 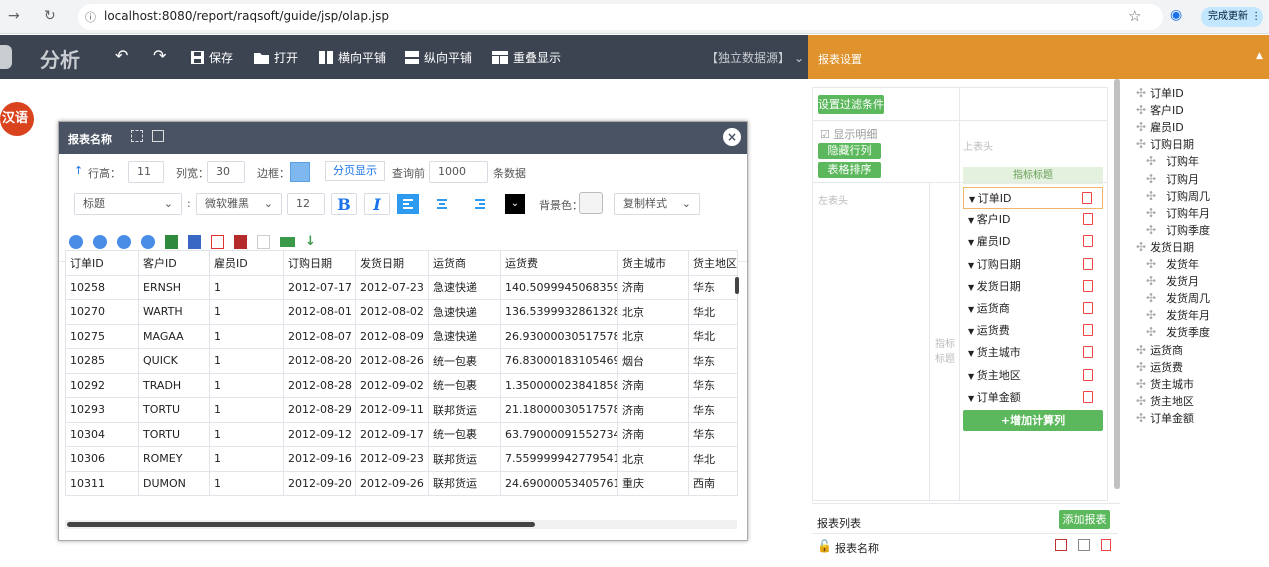 I want to click on table-cell: 2012-09-02, so click(x=392, y=385).